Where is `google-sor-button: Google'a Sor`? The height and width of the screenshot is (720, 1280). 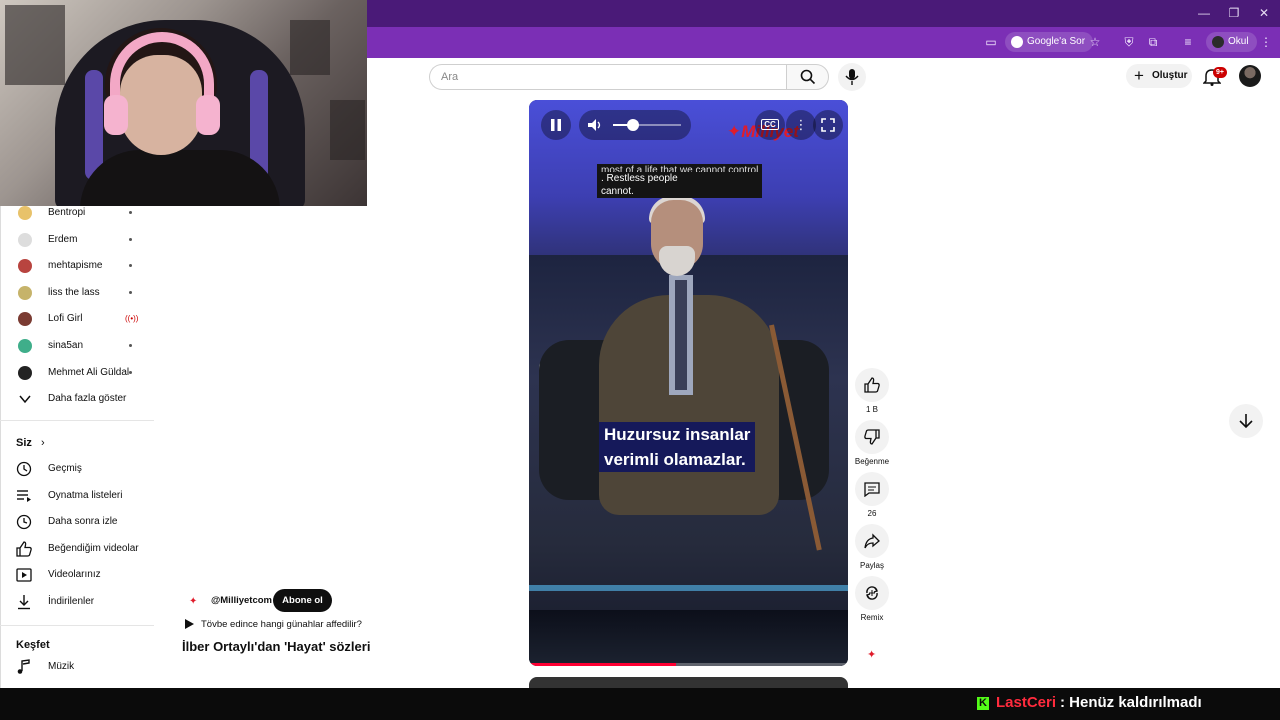 google-sor-button: Google'a Sor is located at coordinates (1049, 42).